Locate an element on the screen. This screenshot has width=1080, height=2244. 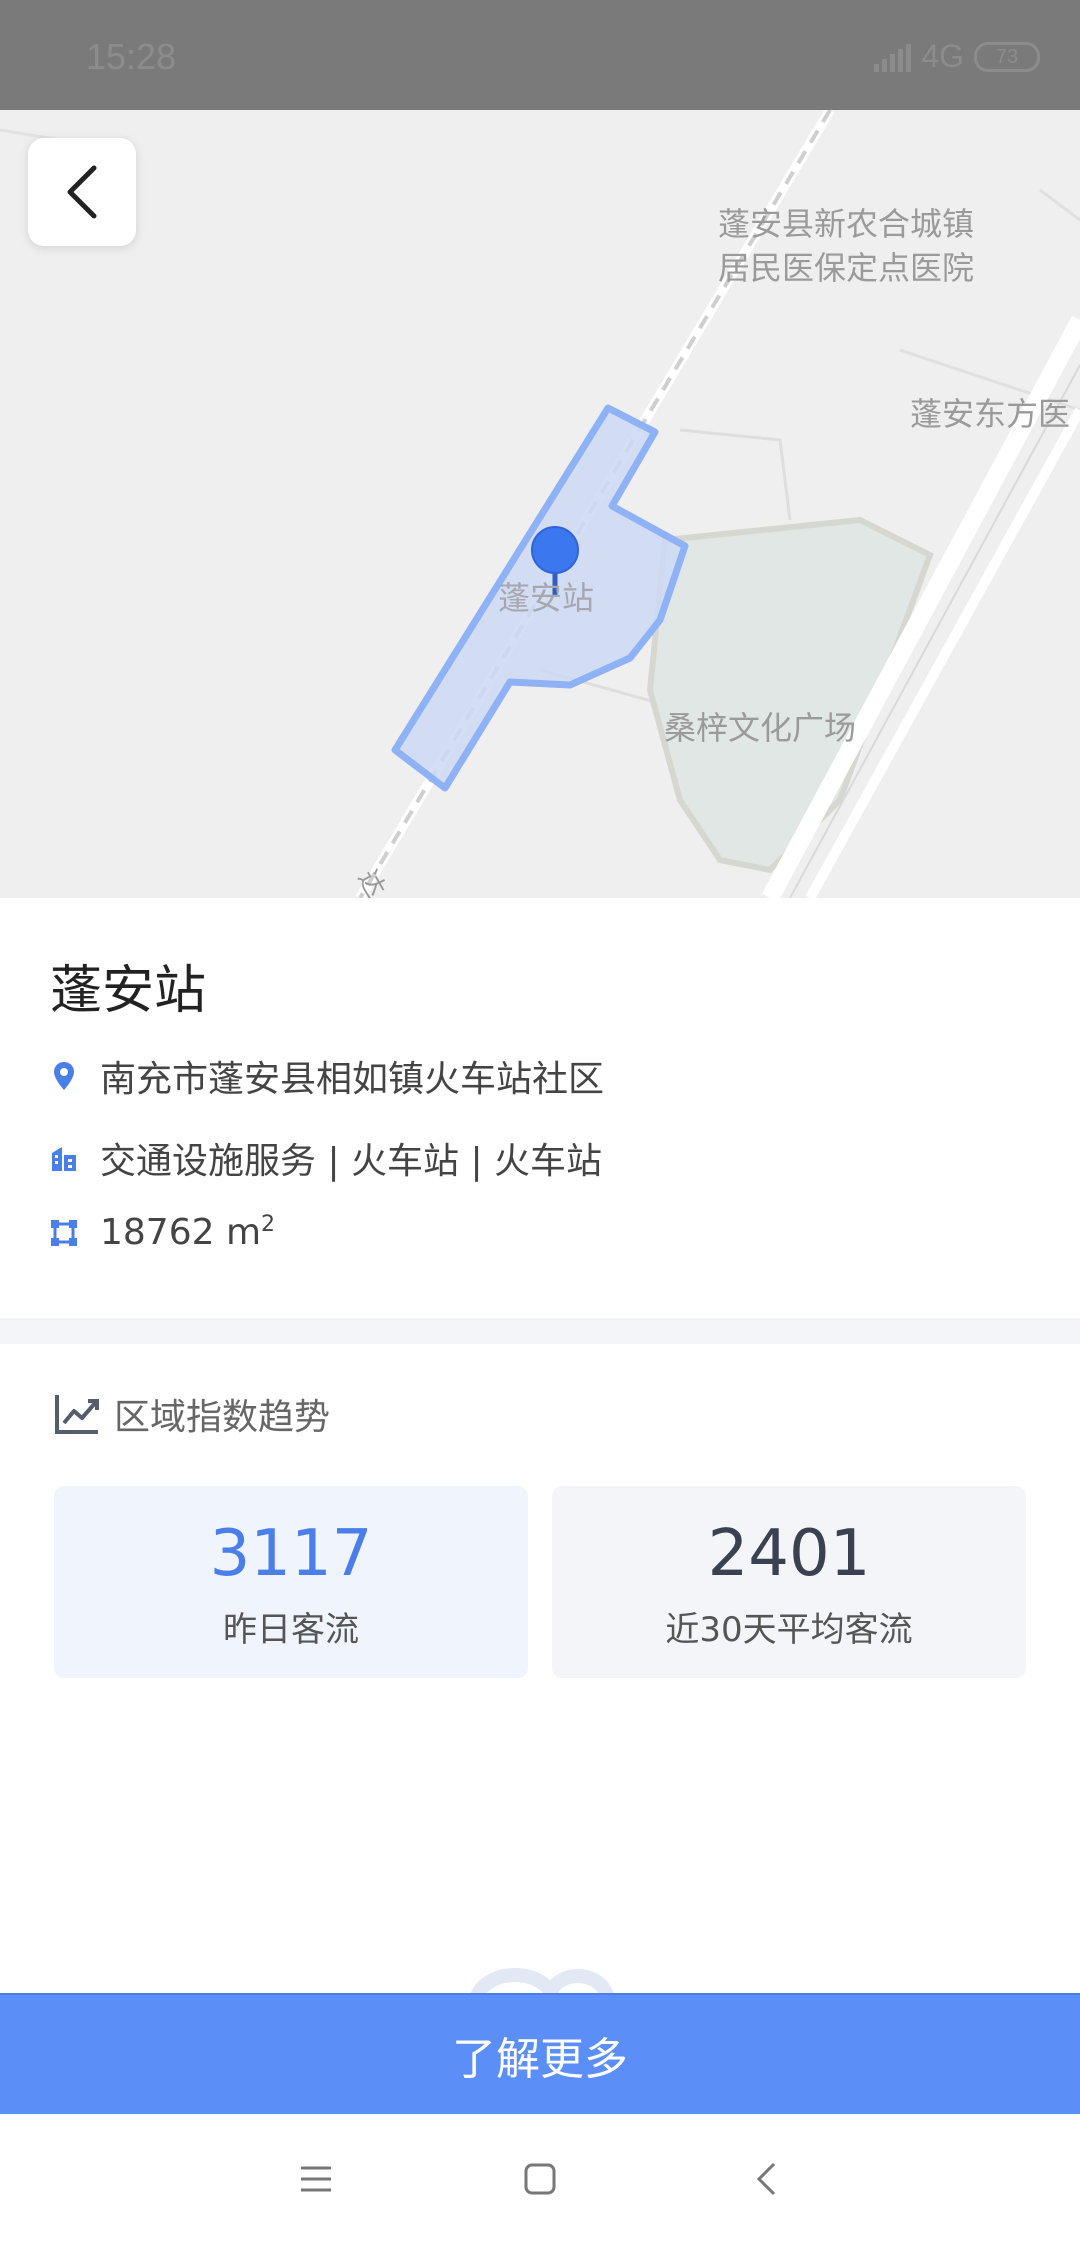
menu-icon is located at coordinates (316, 2179).